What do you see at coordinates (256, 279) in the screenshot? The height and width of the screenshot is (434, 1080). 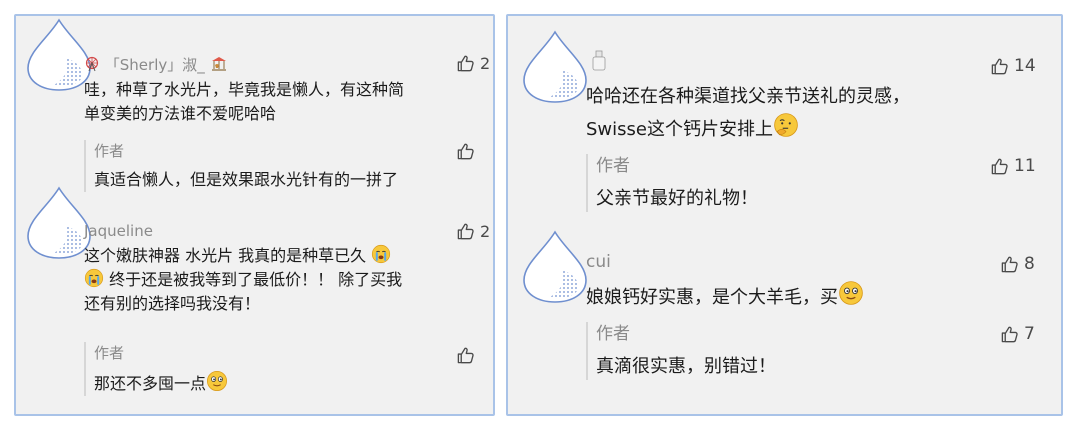 I see `comment-text-segment: 终于还是被我等到了最低价！！ 除了买我` at bounding box center [256, 279].